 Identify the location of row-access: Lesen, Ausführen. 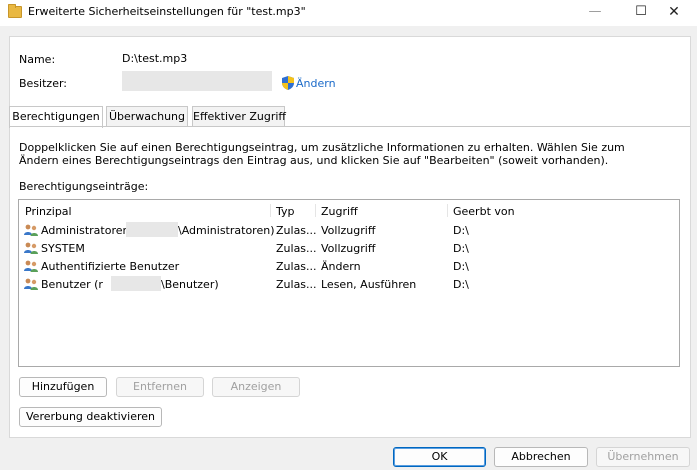
(369, 284).